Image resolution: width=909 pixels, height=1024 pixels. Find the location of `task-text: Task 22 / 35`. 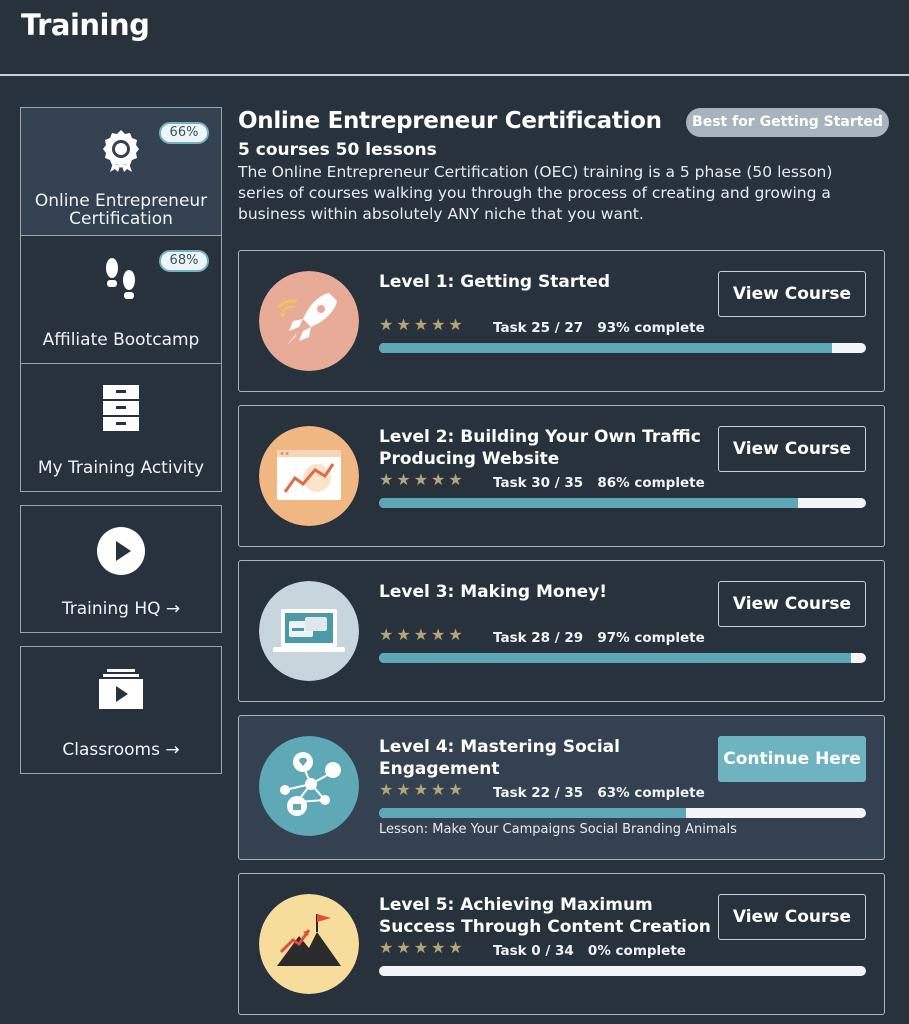

task-text: Task 22 / 35 is located at coordinates (538, 793).